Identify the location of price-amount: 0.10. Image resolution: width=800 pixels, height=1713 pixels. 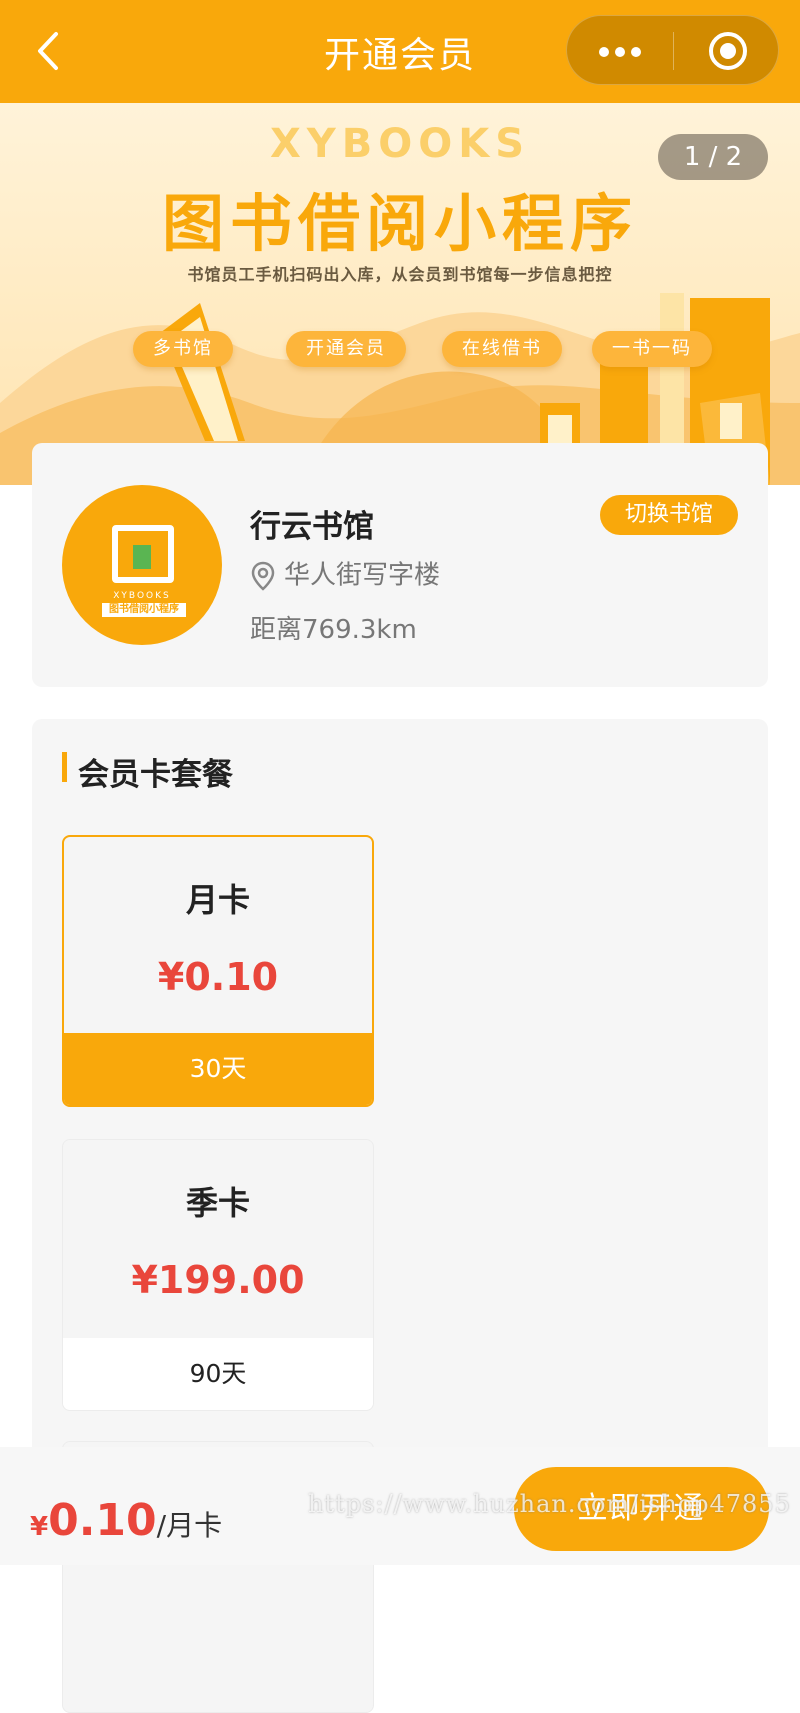
(102, 1520).